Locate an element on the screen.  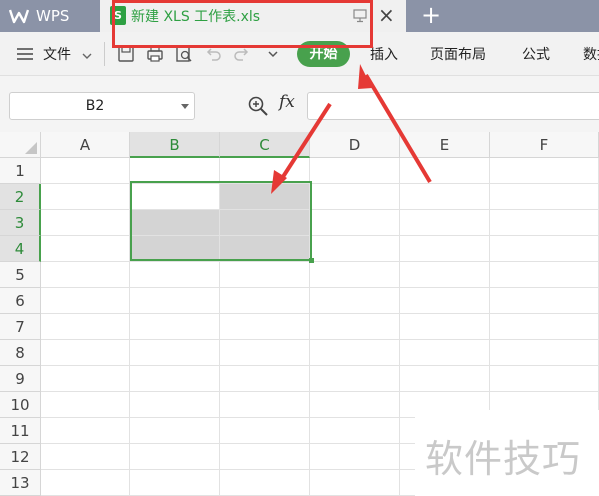
column-header-e: E is located at coordinates (445, 145).